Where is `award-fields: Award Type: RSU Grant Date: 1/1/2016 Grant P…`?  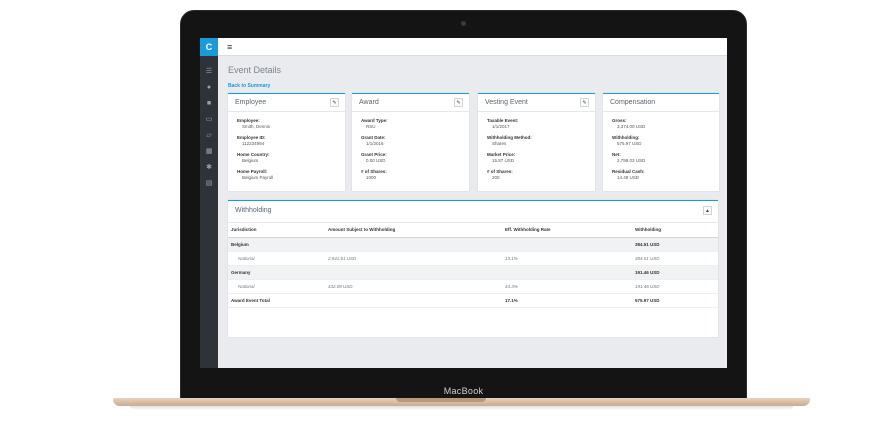 award-fields: Award Type: RSU Grant Date: 1/1/2016 Grant P… is located at coordinates (410, 146).